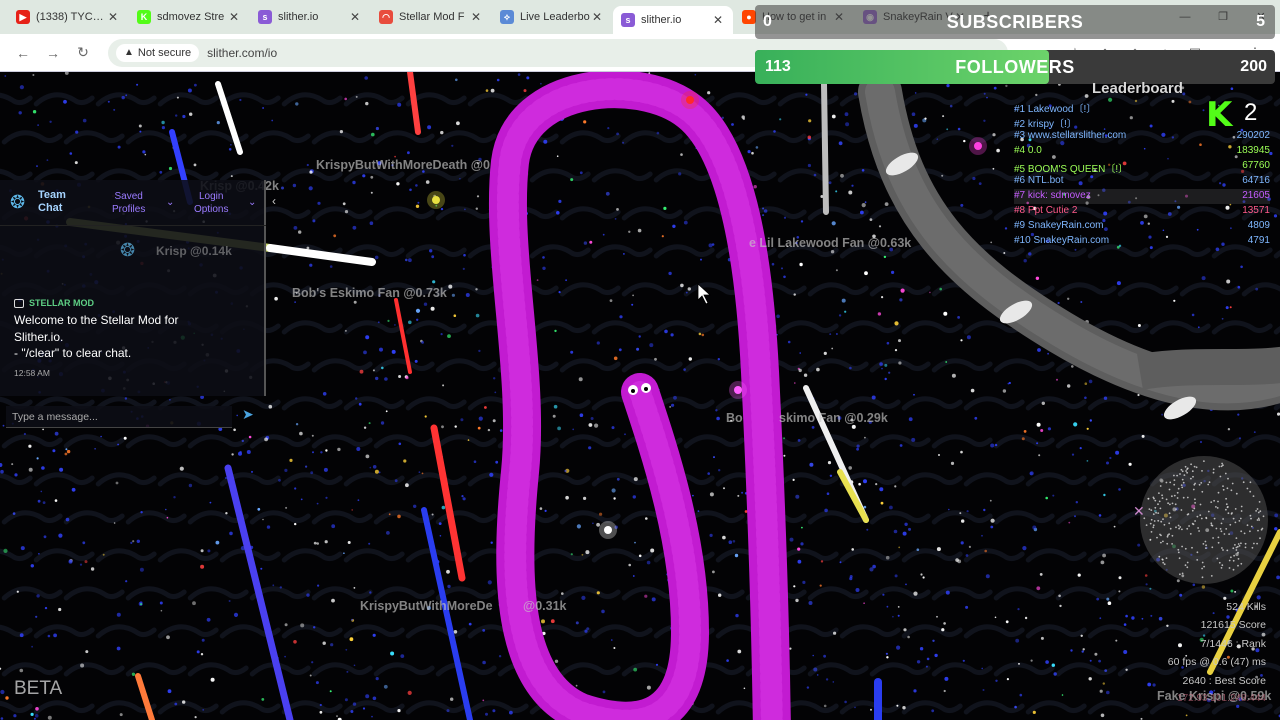 The image size is (1280, 720). What do you see at coordinates (38, 688) in the screenshot?
I see `beta-label: BETA` at bounding box center [38, 688].